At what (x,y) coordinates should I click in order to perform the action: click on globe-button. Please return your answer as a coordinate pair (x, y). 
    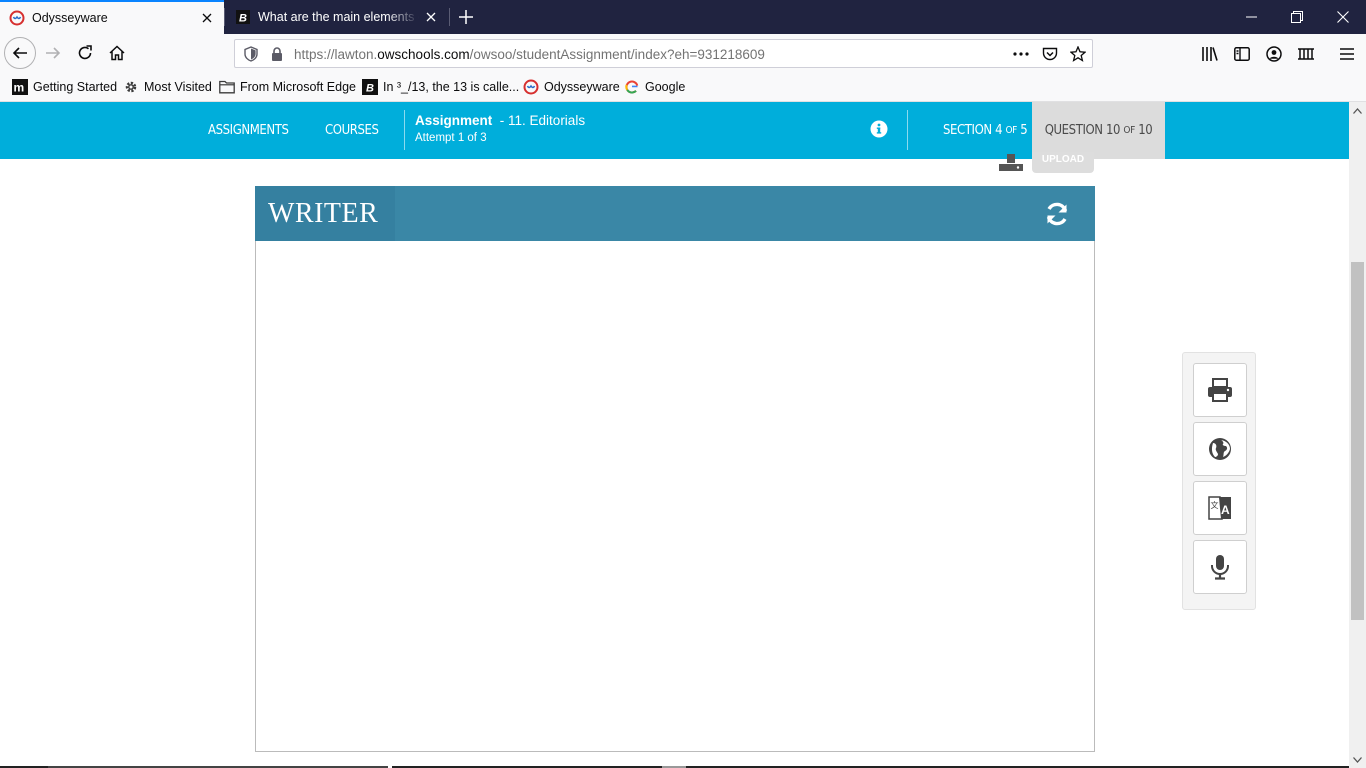
    Looking at the image, I should click on (1220, 449).